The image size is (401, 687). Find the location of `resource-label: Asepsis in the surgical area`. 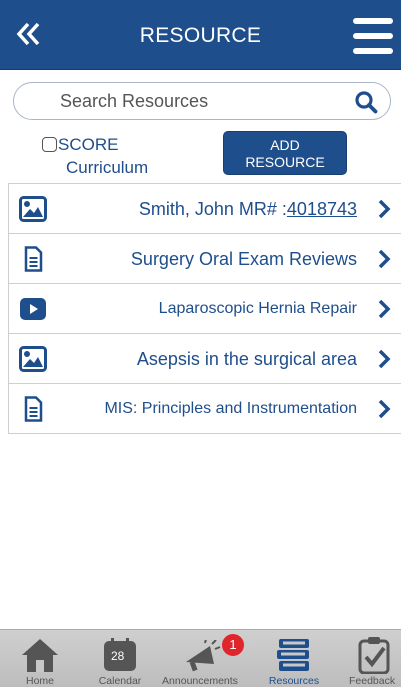

resource-label: Asepsis in the surgical area is located at coordinates (246, 358).